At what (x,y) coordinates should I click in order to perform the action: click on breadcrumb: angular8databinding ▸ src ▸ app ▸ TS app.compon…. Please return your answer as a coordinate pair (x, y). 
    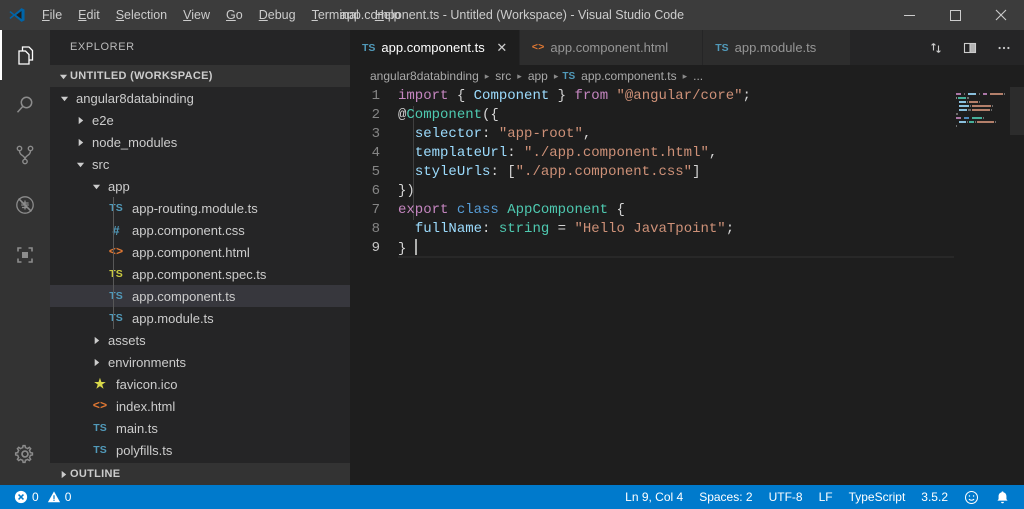
    Looking at the image, I should click on (687, 76).